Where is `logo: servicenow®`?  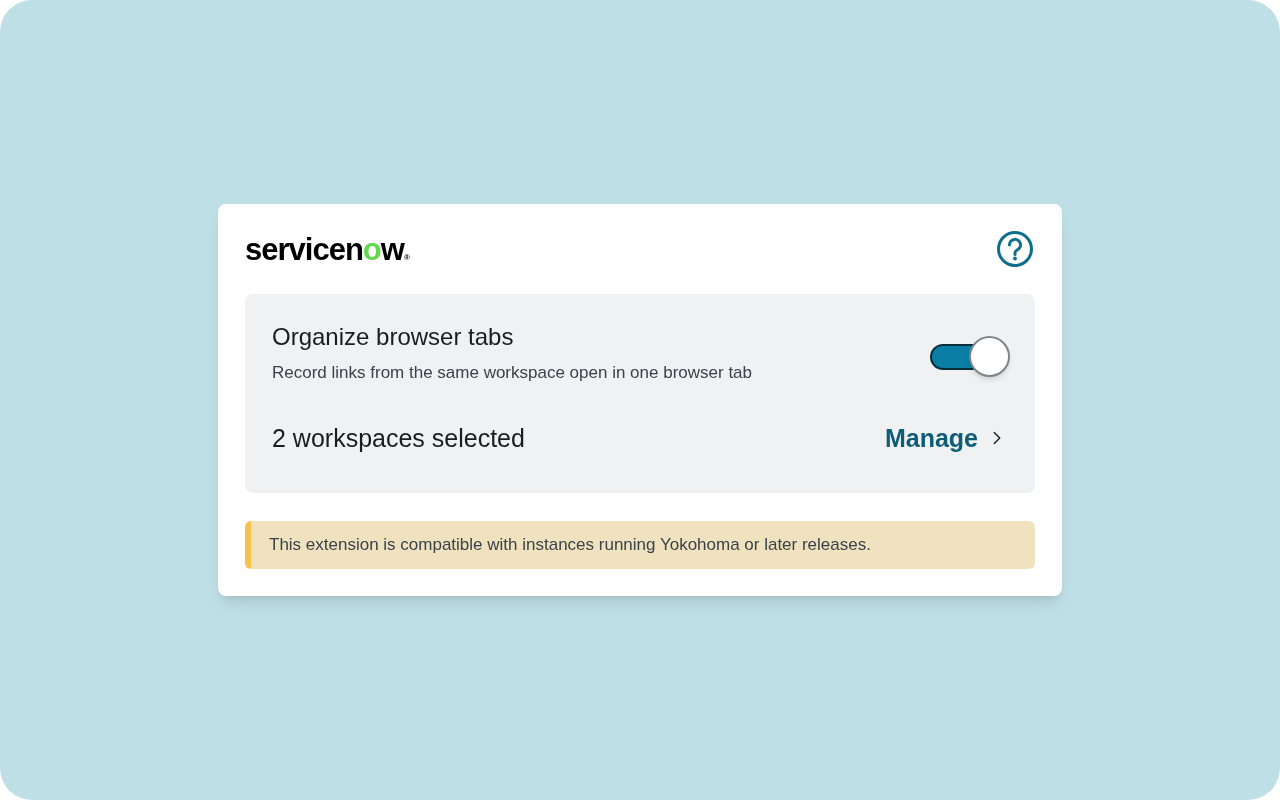 logo: servicenow® is located at coordinates (327, 249).